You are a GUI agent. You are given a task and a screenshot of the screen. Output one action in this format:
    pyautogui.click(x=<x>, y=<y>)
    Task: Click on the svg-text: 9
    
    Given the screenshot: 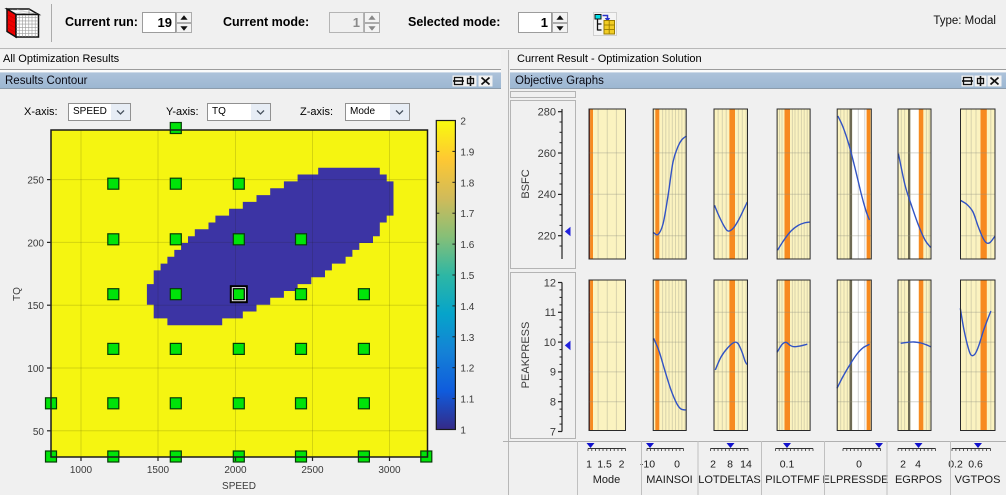 What is the action you would take?
    pyautogui.click(x=553, y=373)
    